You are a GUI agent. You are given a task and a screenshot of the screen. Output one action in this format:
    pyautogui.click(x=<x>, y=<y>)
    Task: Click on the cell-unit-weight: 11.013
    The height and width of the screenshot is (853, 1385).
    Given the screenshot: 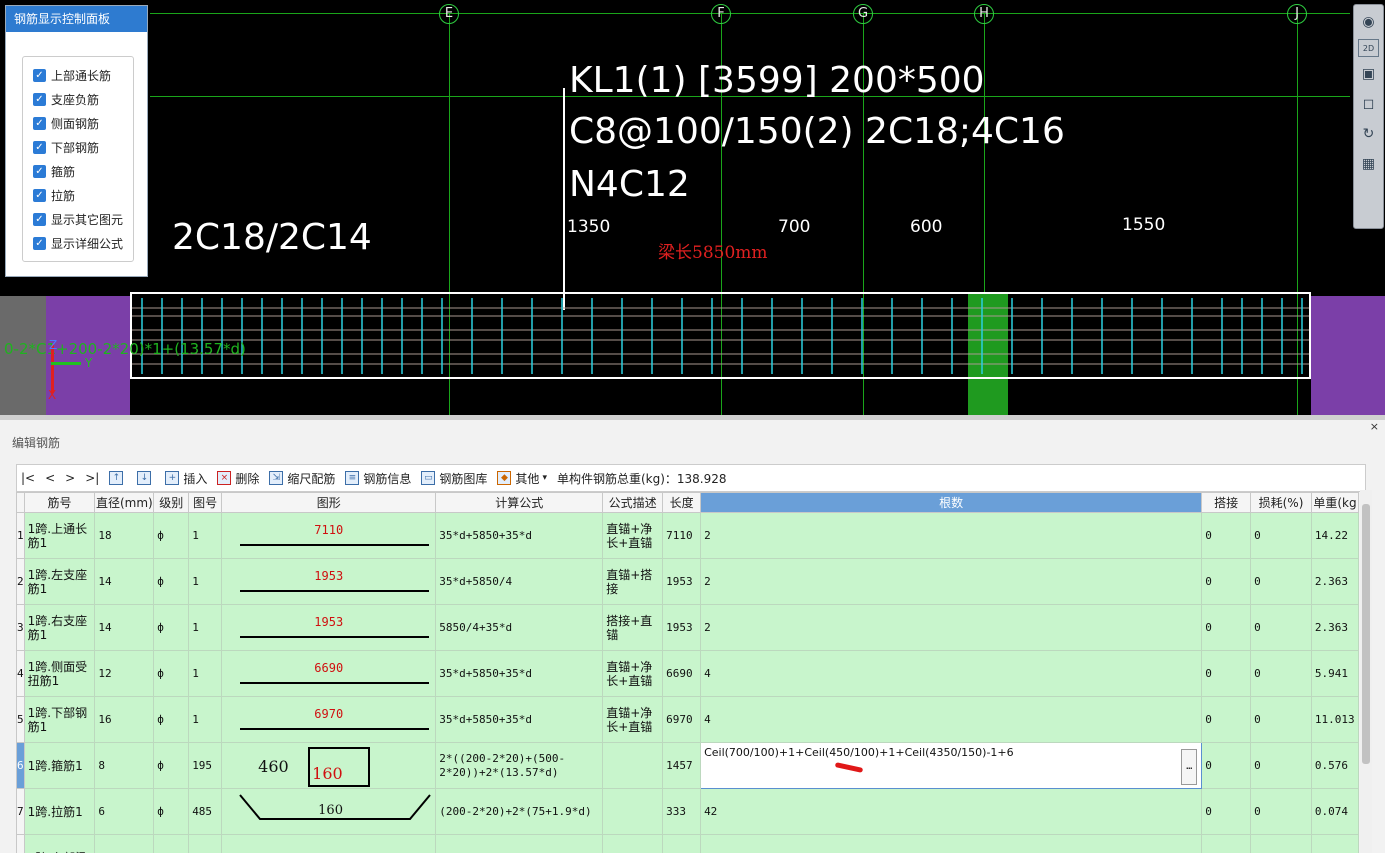 What is the action you would take?
    pyautogui.click(x=1334, y=719)
    